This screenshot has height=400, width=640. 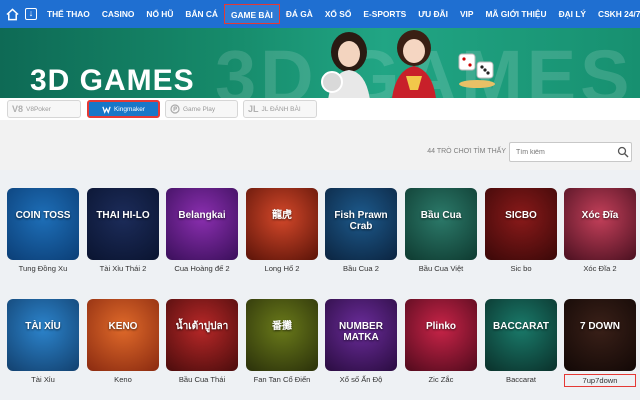 I want to click on game-thumbnail-art: COIN TOSS, so click(x=43, y=215).